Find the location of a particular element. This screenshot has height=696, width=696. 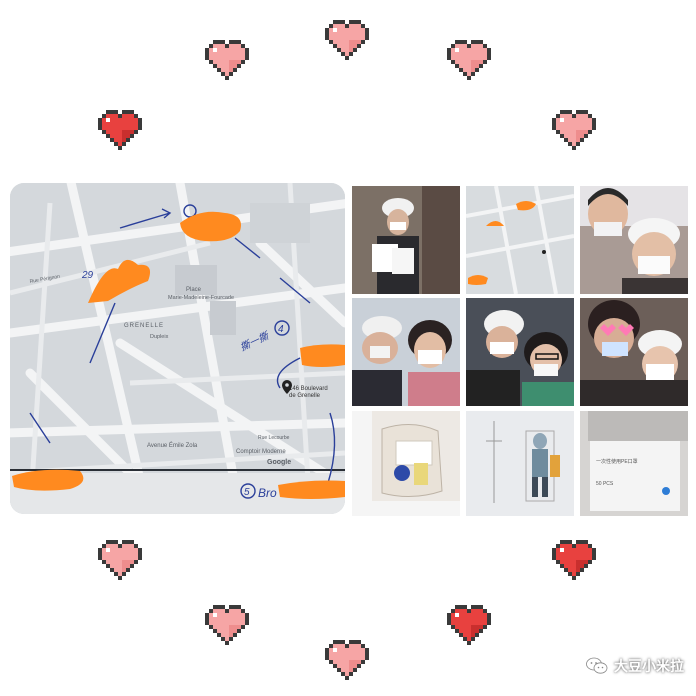

svg-text: 50 PCS is located at coordinates (605, 484).